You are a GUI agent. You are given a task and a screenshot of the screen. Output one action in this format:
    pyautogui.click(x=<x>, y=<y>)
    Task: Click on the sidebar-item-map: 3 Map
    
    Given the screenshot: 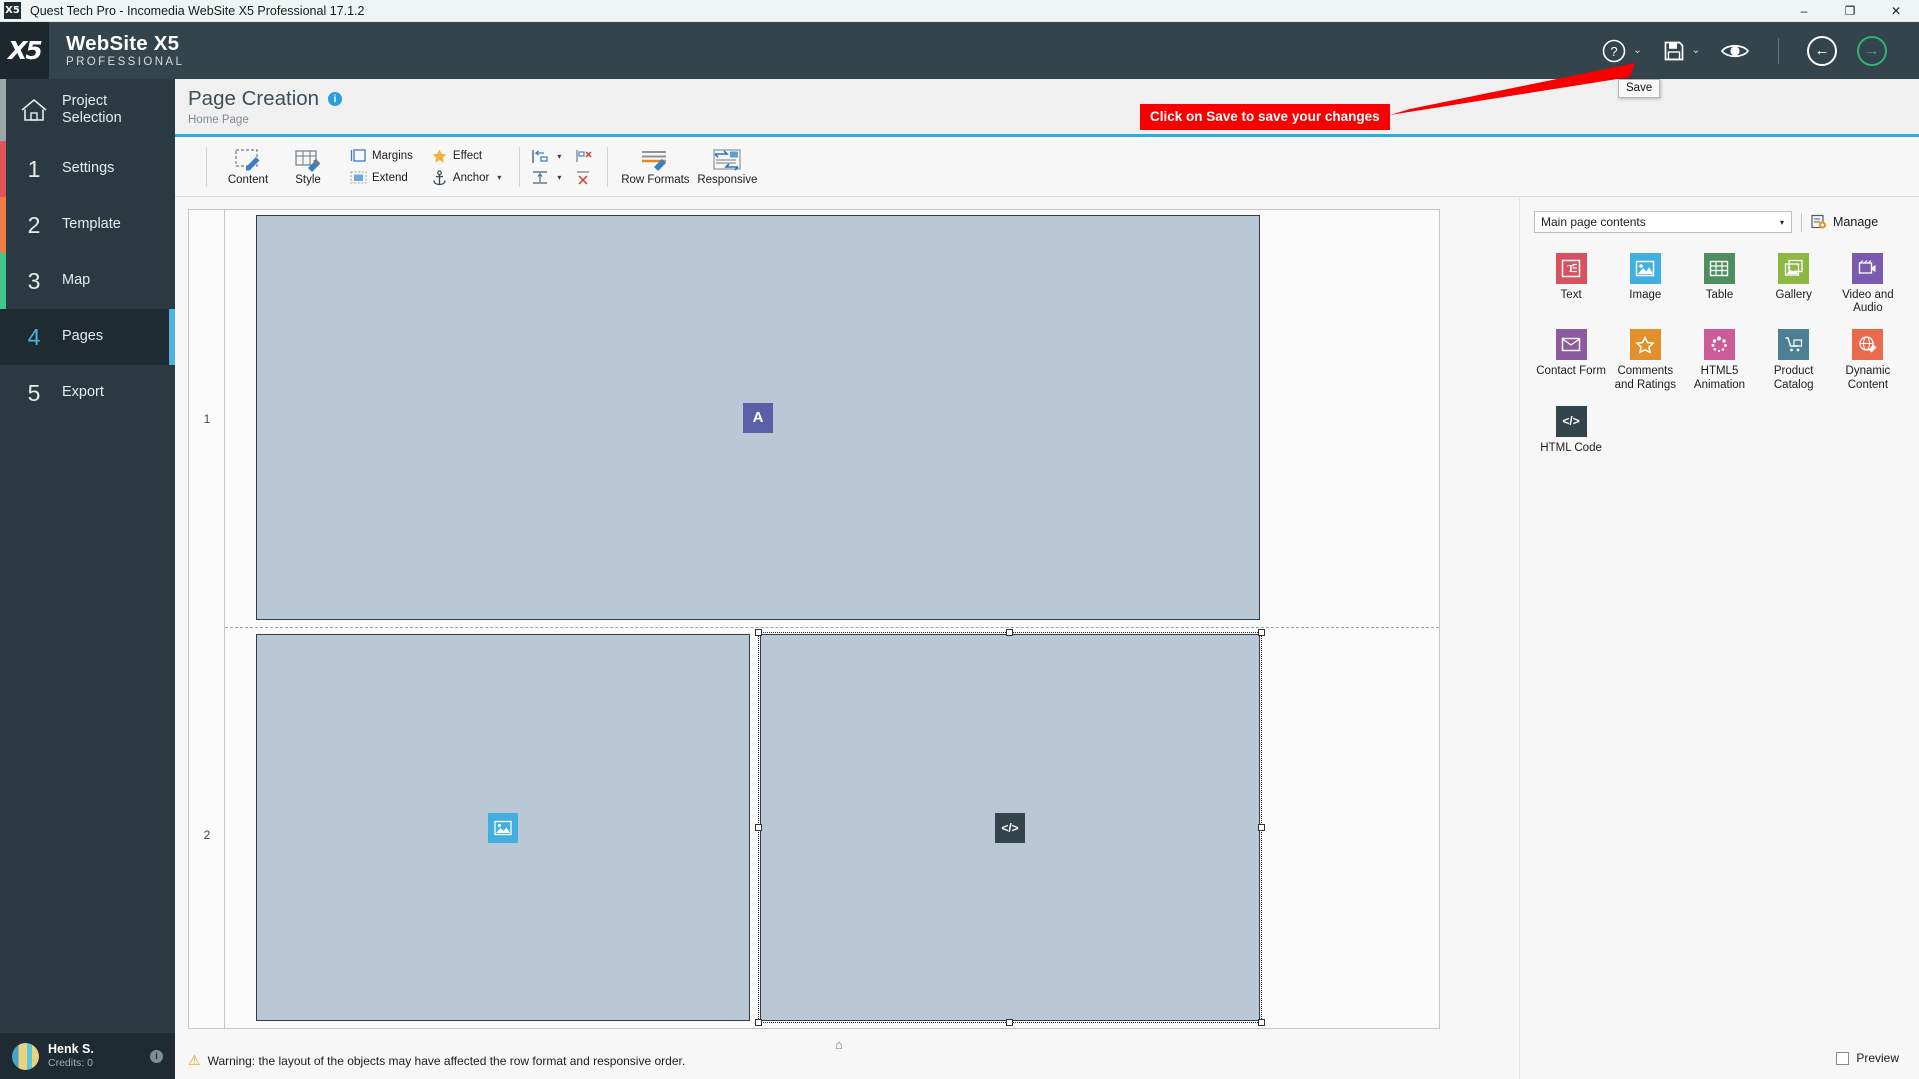 What is the action you would take?
    pyautogui.click(x=87, y=281)
    